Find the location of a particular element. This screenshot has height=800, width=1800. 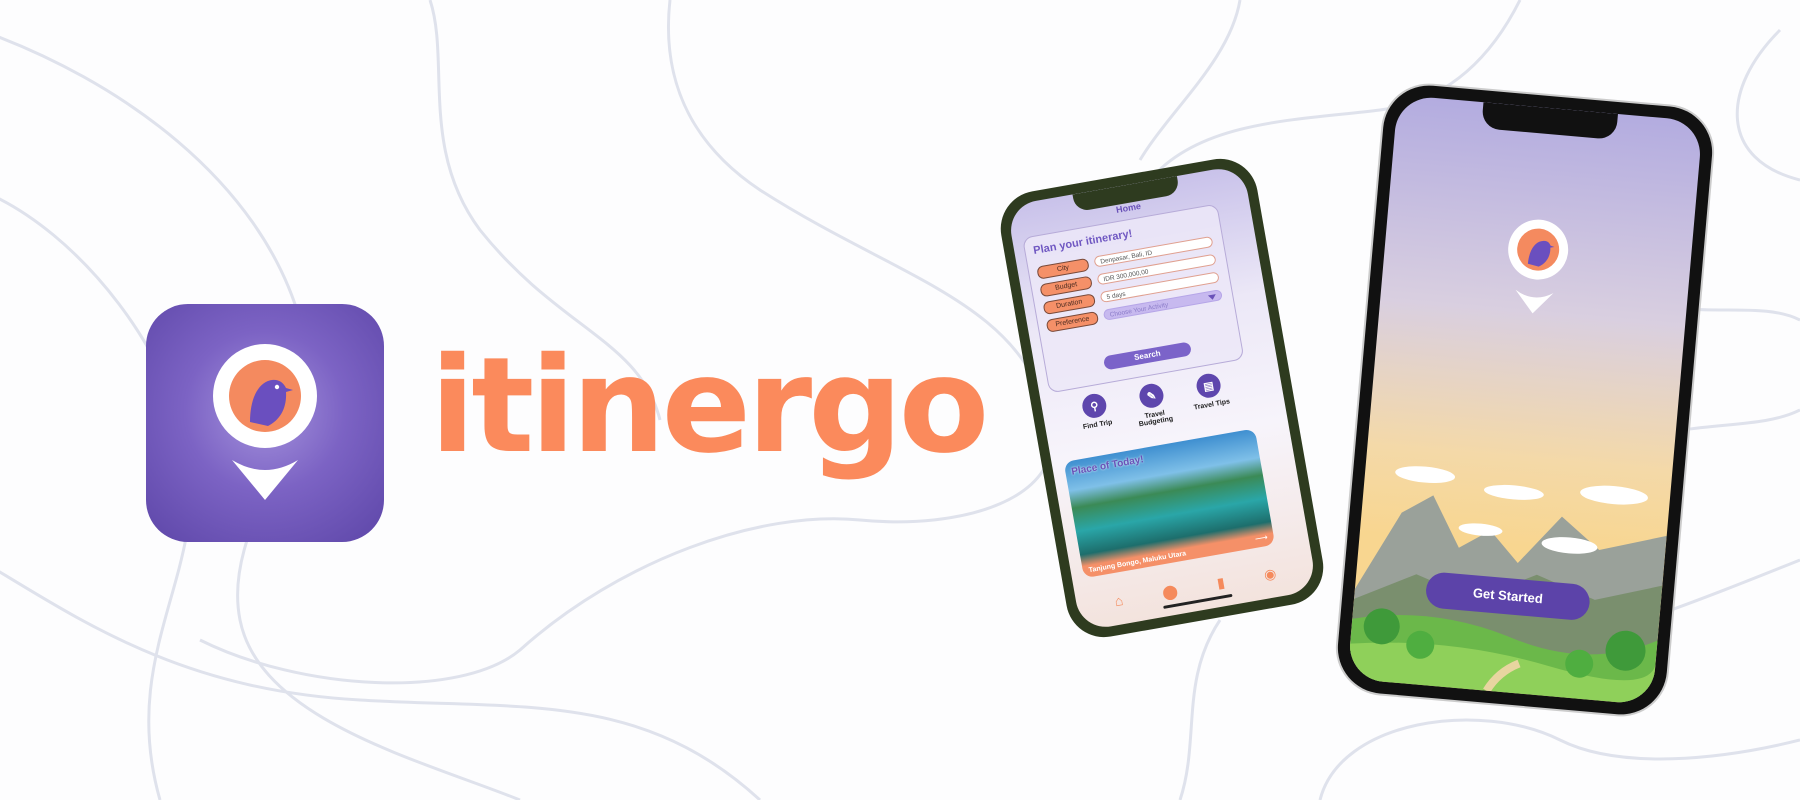

preference-value: Choose Your Activity is located at coordinates (1139, 310).